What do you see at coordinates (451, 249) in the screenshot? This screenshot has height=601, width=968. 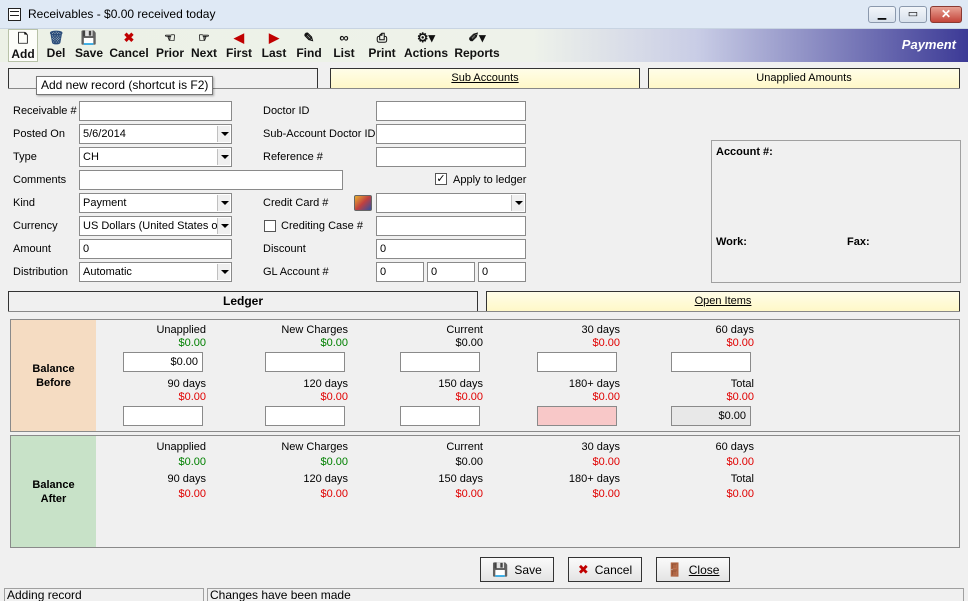 I see `discount-field: 0` at bounding box center [451, 249].